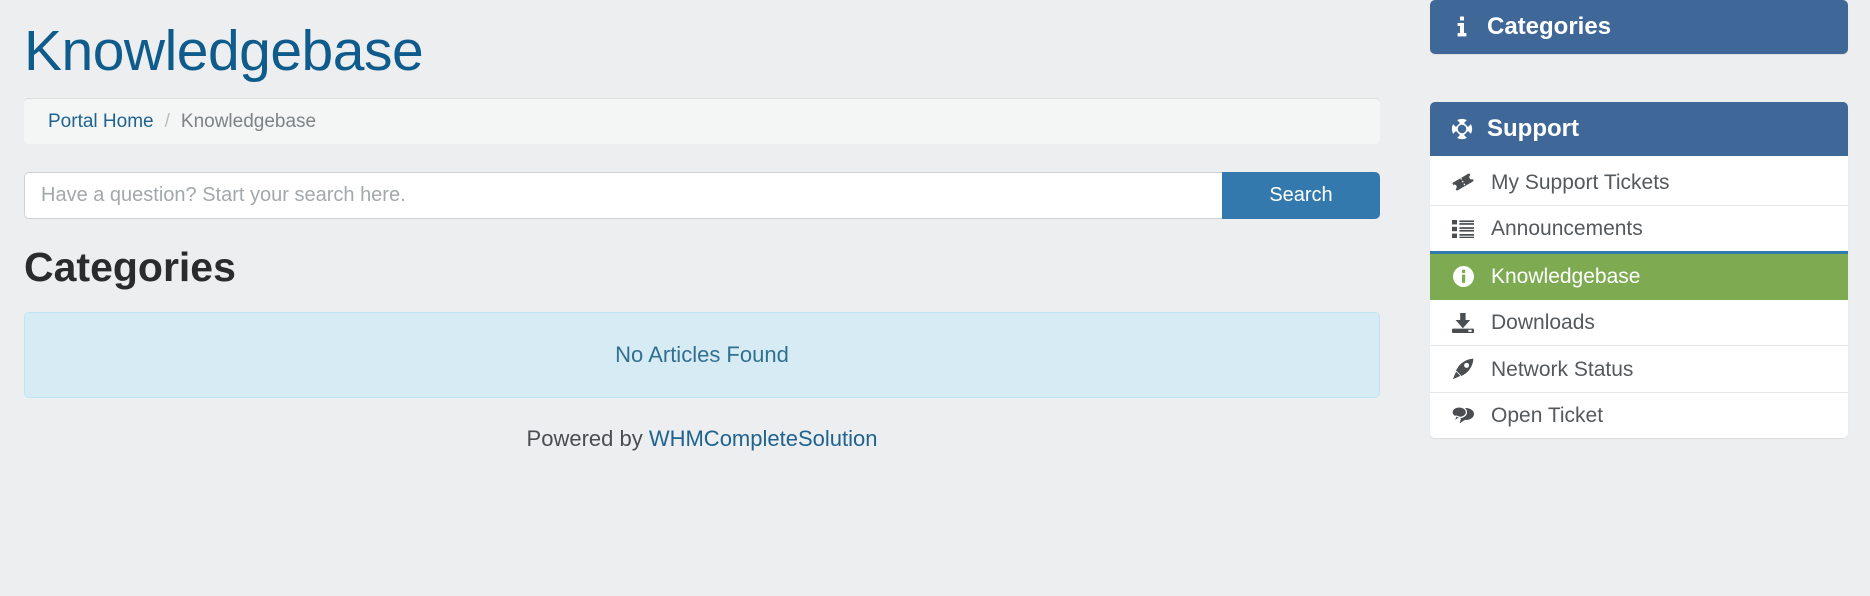 The width and height of the screenshot is (1870, 596). Describe the element at coordinates (1463, 369) in the screenshot. I see `rocket-icon` at that location.